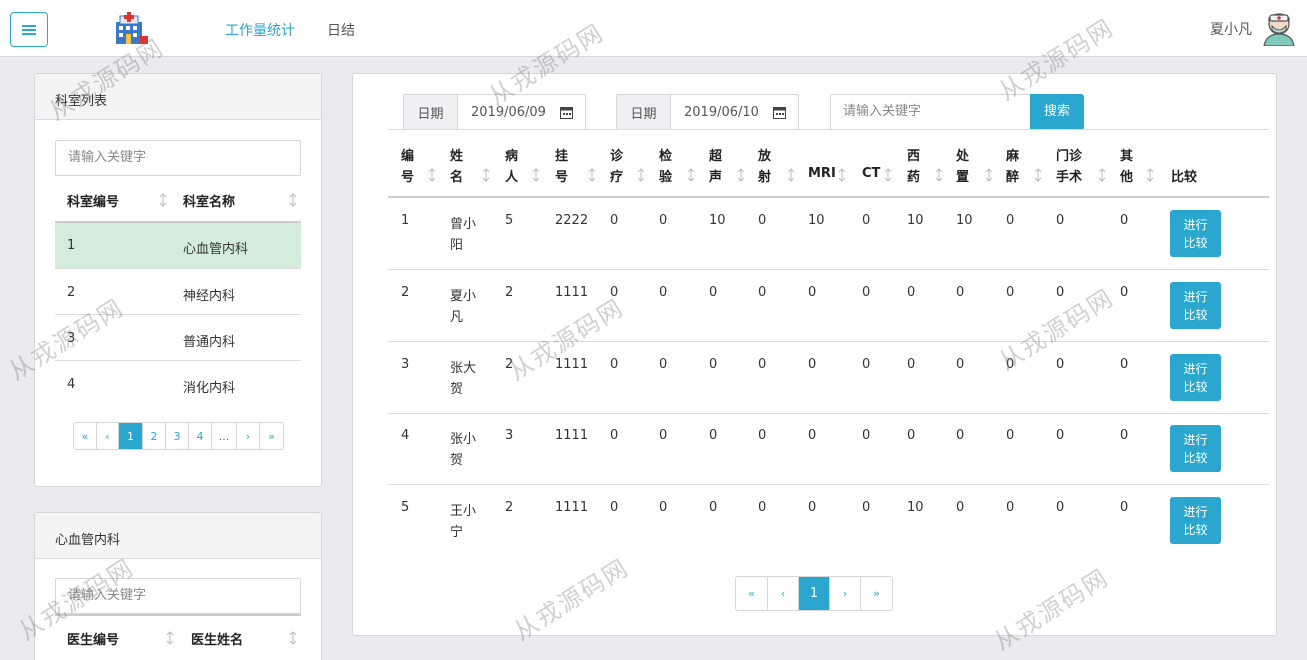  Describe the element at coordinates (405, 435) in the screenshot. I see `row-number: 4` at that location.